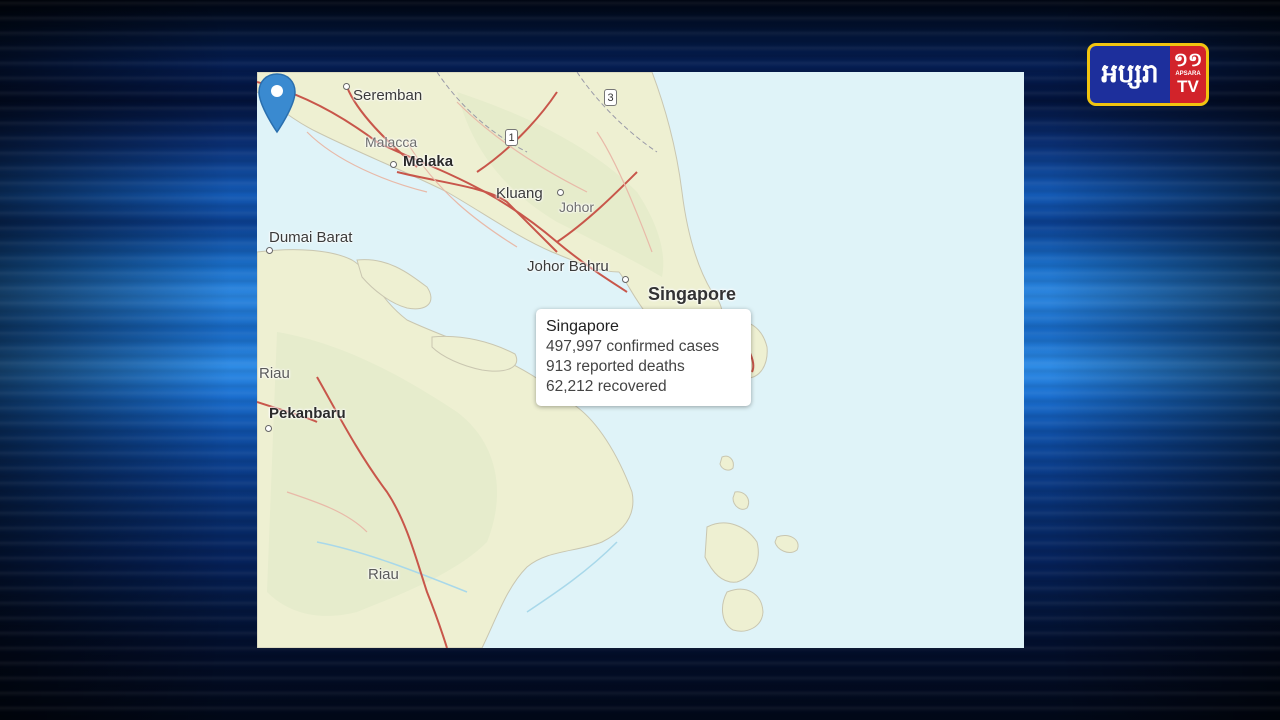 The width and height of the screenshot is (1280, 720). Describe the element at coordinates (1188, 74) in the screenshot. I see `logo-channel-block: ១១ APSARA TV` at that location.